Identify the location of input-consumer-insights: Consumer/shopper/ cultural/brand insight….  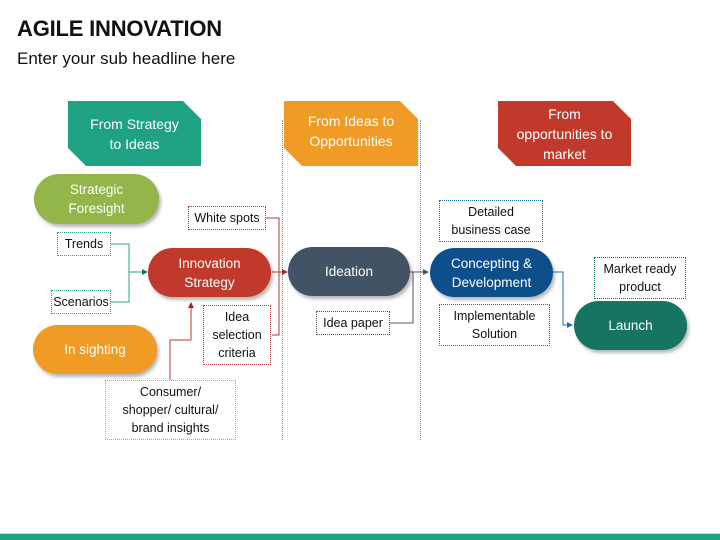
(170, 410).